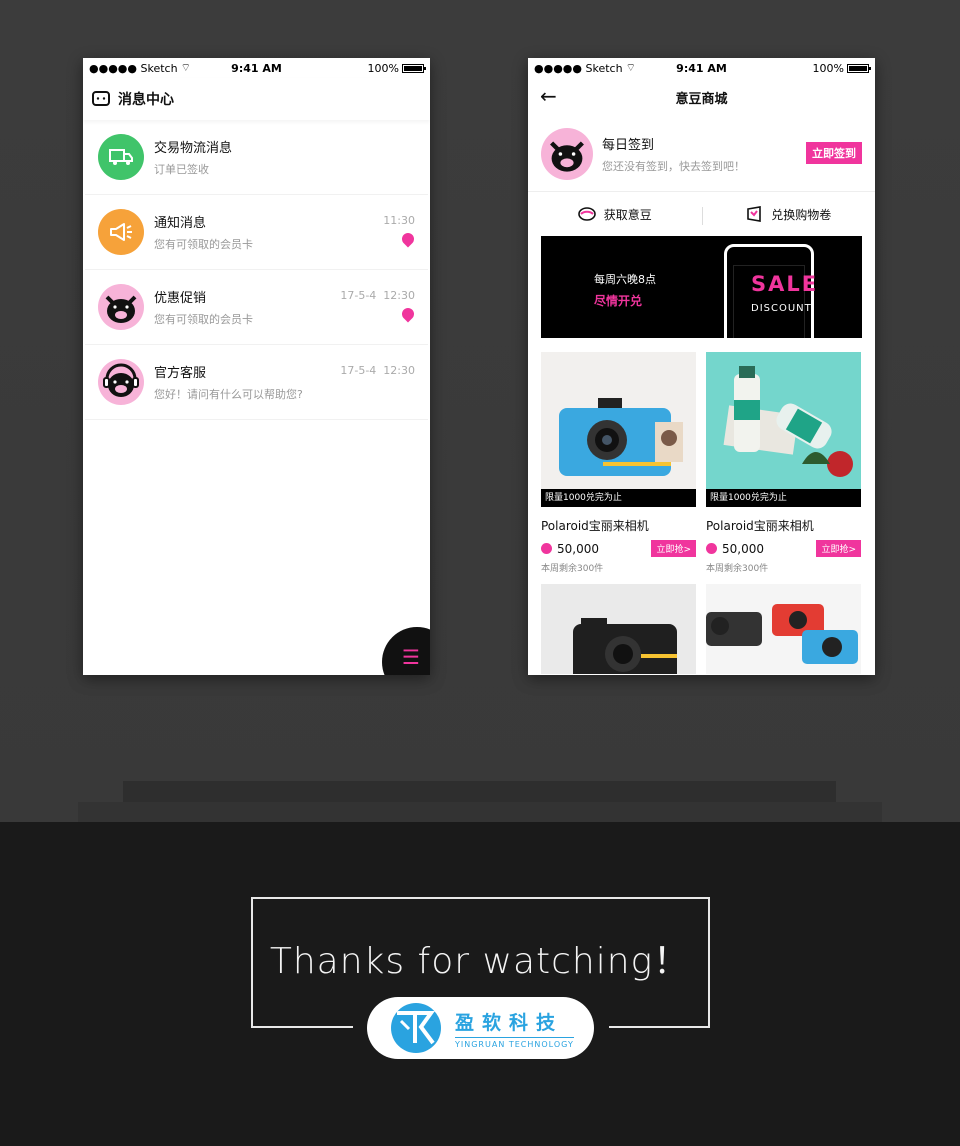 This screenshot has height=1146, width=960. What do you see at coordinates (399, 220) in the screenshot?
I see `message-time: 11:30` at bounding box center [399, 220].